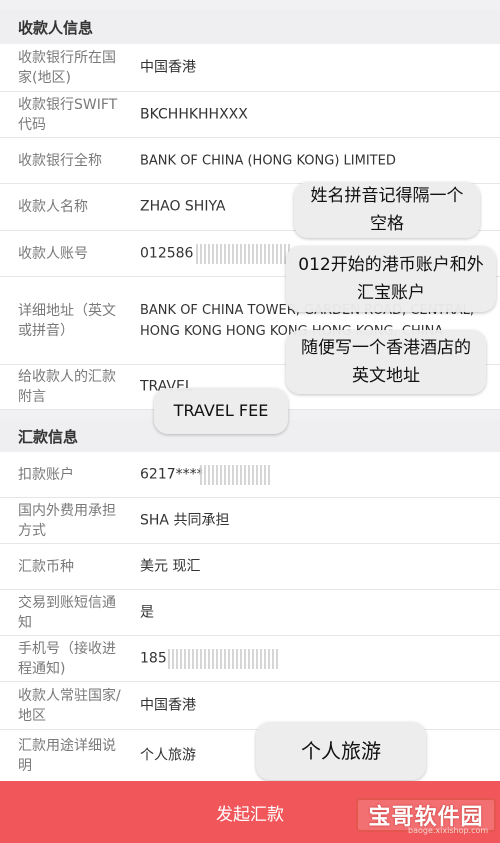  I want to click on annotation-text: TRAVEL FEE, so click(221, 410).